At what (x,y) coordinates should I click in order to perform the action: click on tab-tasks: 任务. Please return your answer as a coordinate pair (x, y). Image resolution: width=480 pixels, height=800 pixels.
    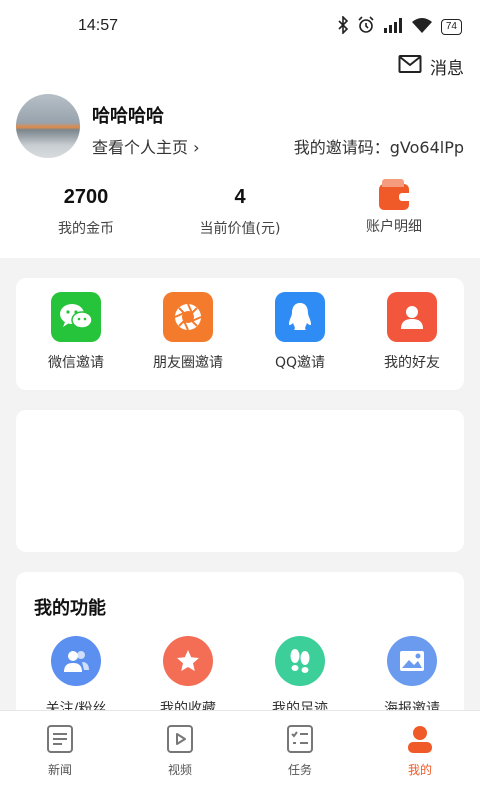
    Looking at the image, I should click on (300, 750).